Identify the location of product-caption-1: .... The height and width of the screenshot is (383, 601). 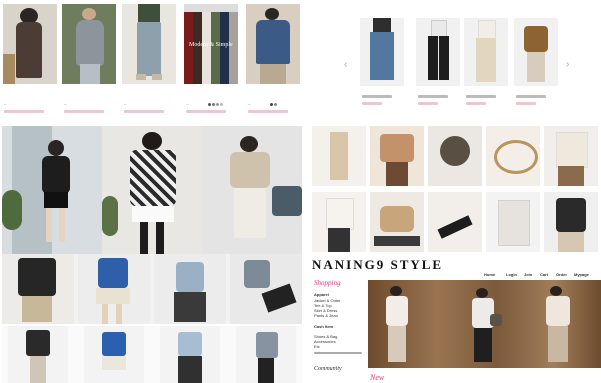
(5, 104).